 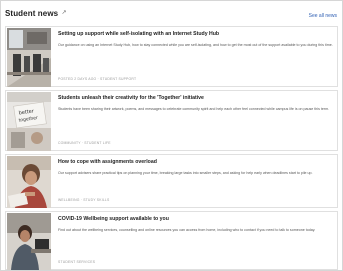 What do you see at coordinates (77, 262) in the screenshot?
I see `news-meta: Student services` at bounding box center [77, 262].